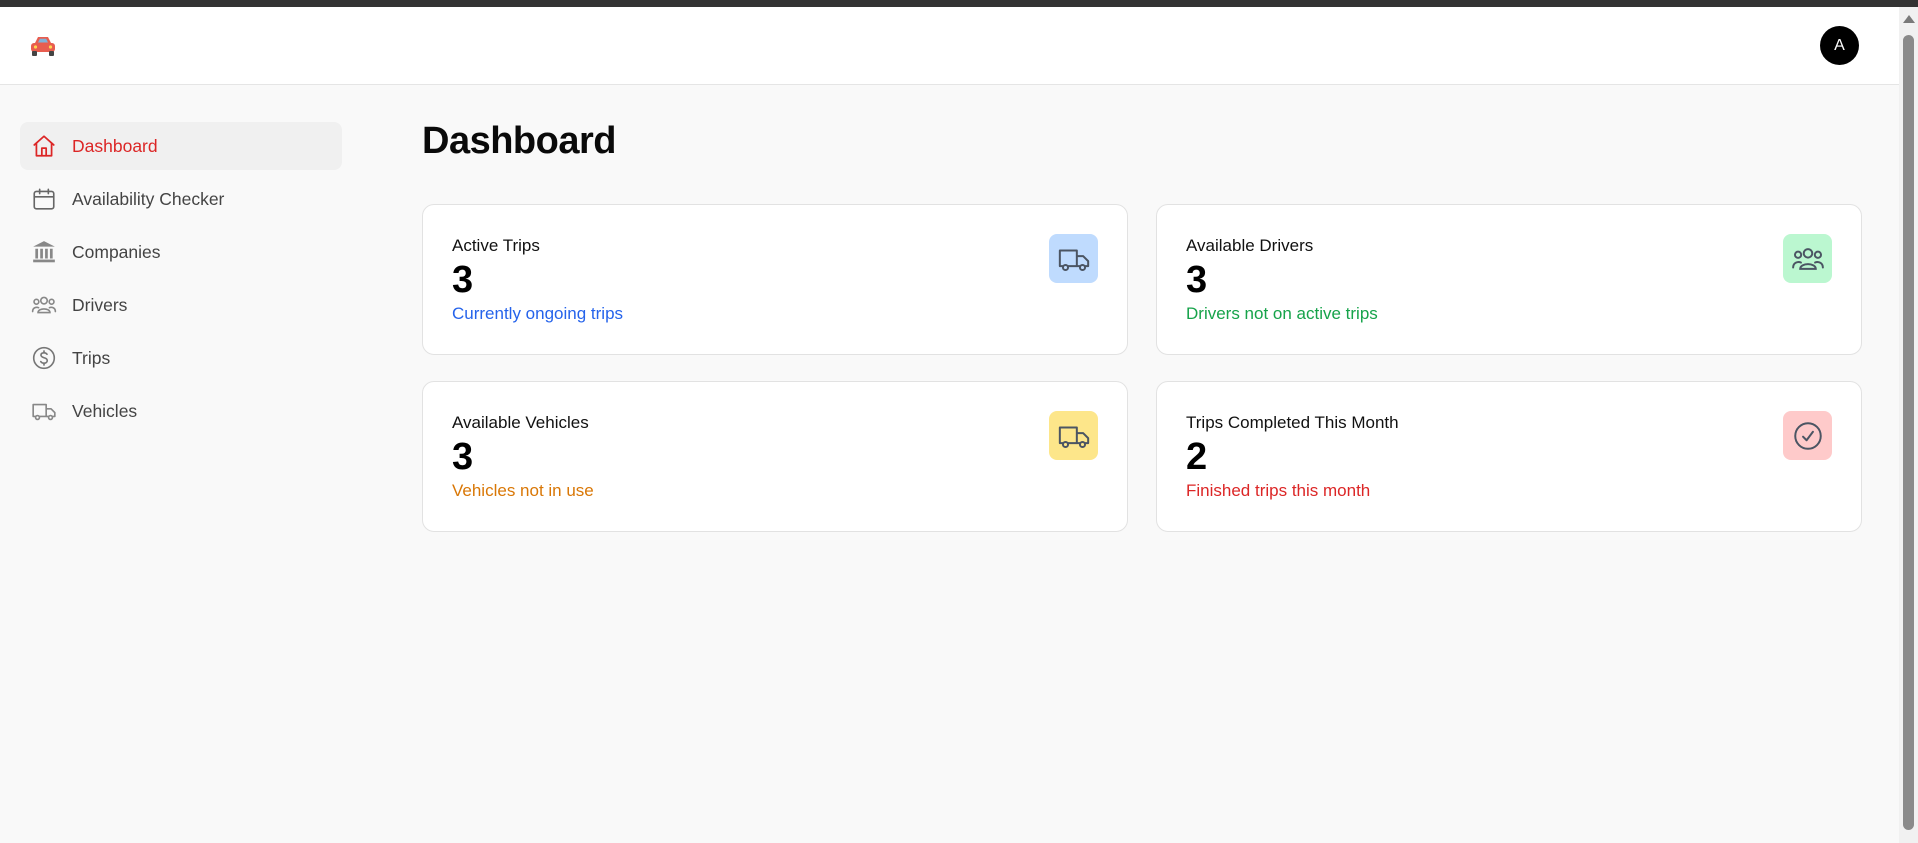  What do you see at coordinates (43, 46) in the screenshot?
I see `car-icon` at bounding box center [43, 46].